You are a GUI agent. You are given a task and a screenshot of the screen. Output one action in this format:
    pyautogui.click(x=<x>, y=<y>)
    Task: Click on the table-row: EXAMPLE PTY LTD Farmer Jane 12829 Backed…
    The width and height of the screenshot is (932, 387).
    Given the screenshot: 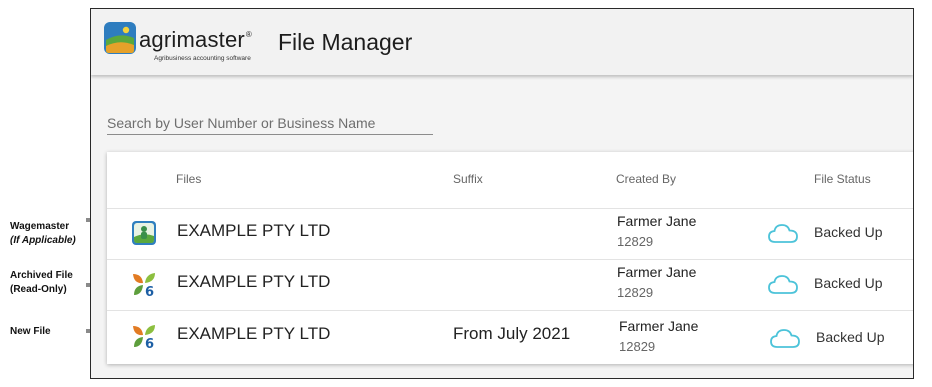 What is the action you would take?
    pyautogui.click(x=510, y=233)
    